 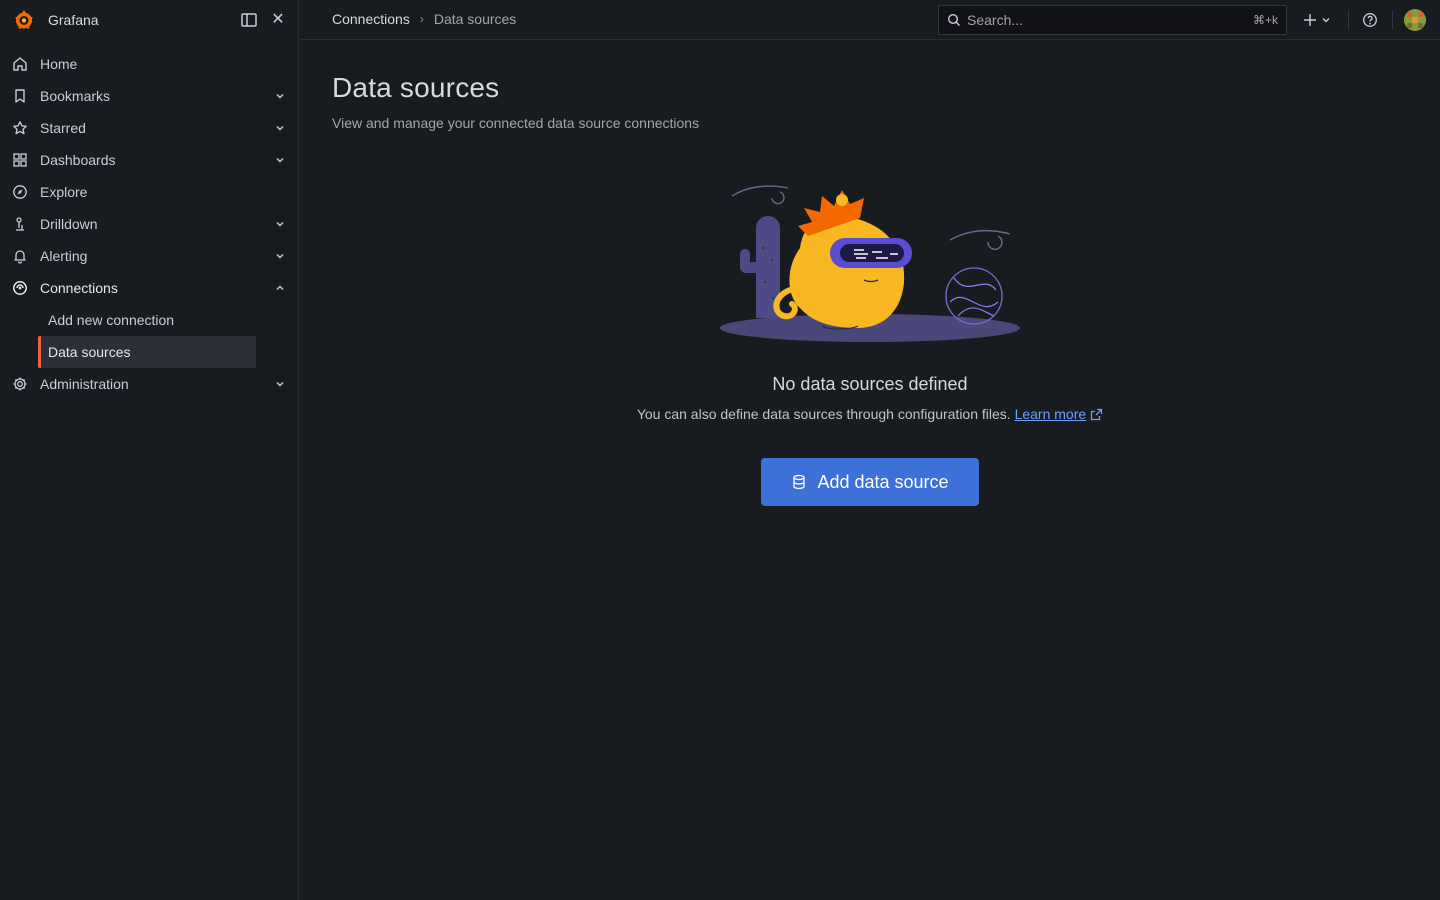 What do you see at coordinates (20, 384) in the screenshot?
I see `gear-icon` at bounding box center [20, 384].